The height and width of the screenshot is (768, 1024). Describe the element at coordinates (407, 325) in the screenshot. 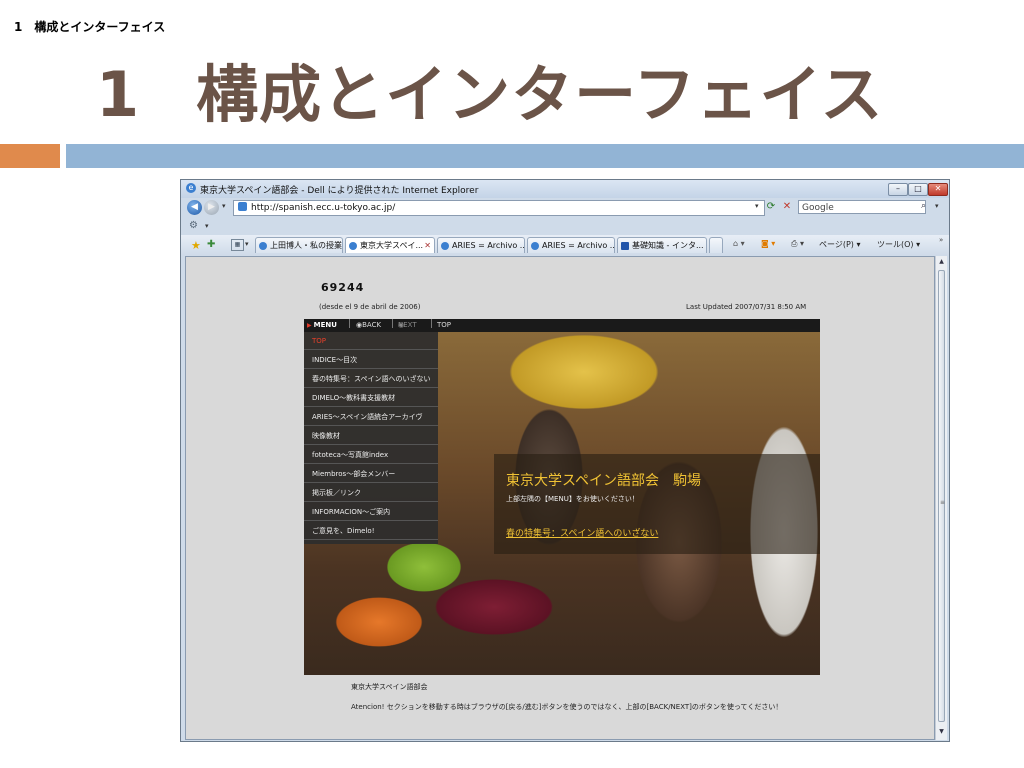

I see `site-next-button: NEXT ◉` at that location.